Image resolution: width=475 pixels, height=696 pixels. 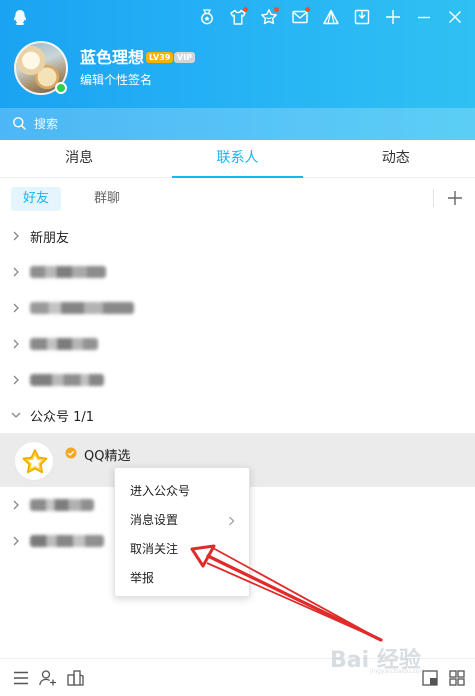 What do you see at coordinates (237, 415) in the screenshot?
I see `group-public-accounts: 公众号 1/1` at bounding box center [237, 415].